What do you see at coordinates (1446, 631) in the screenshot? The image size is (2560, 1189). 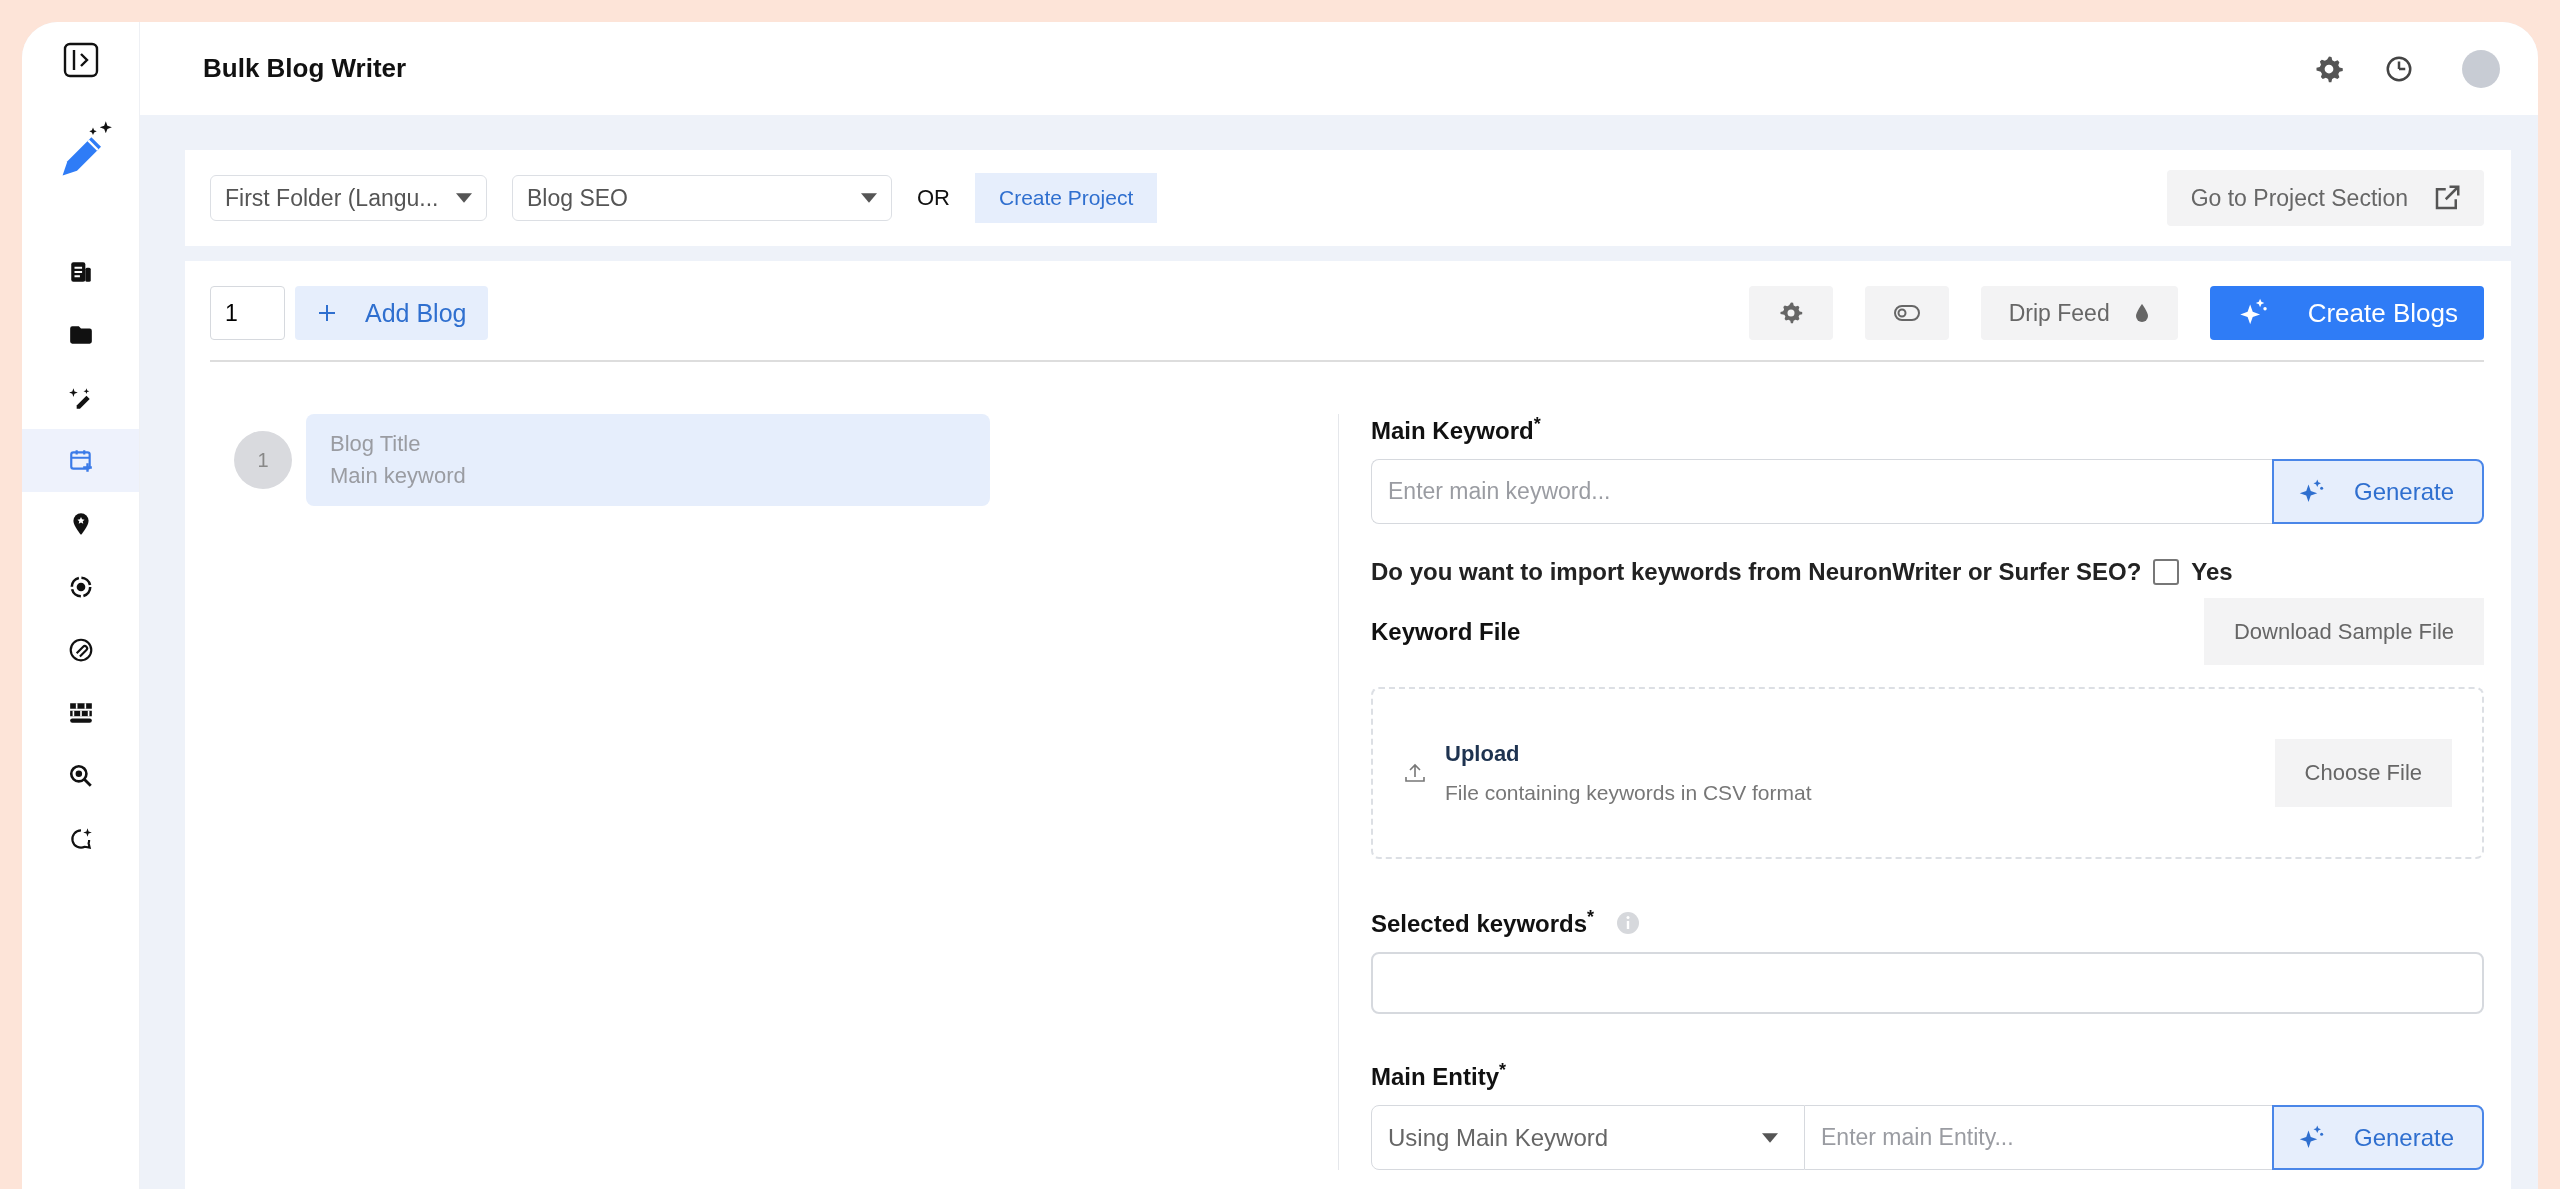 I see `field-label: Keyword File` at bounding box center [1446, 631].